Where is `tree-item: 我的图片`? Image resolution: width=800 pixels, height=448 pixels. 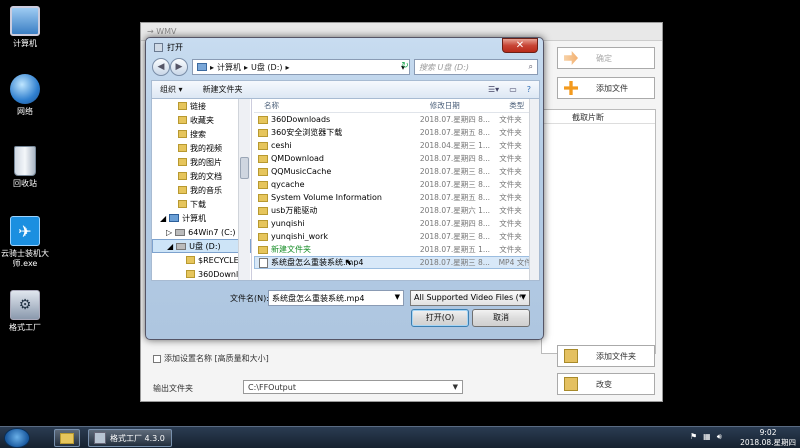
tree-item: 我的图片 is located at coordinates (201, 162).